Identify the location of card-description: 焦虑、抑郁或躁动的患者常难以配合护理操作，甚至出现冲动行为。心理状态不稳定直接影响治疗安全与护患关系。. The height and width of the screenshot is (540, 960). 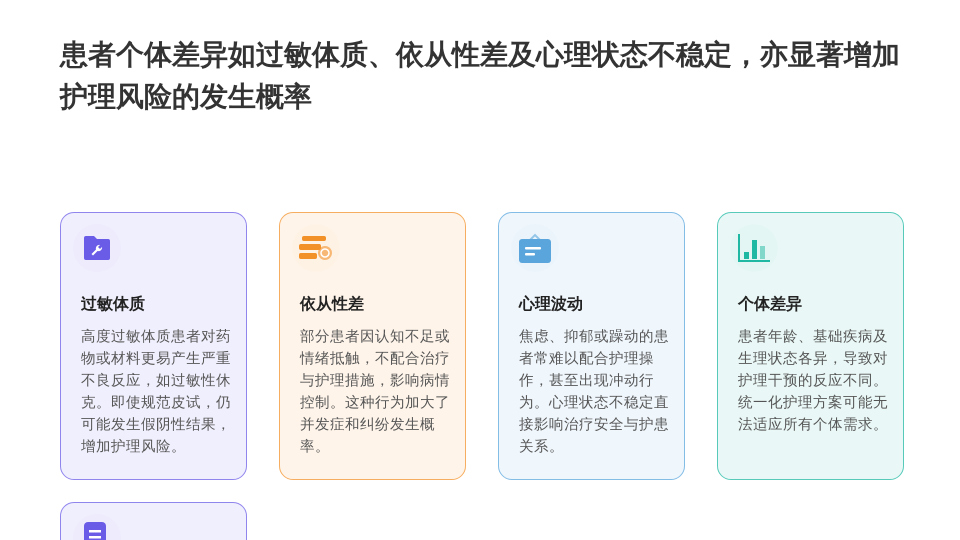
(594, 392).